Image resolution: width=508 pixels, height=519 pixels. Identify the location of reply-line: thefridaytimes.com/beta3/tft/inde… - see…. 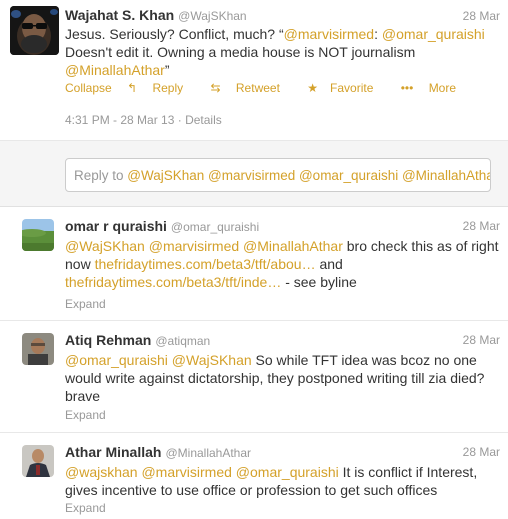
(283, 282).